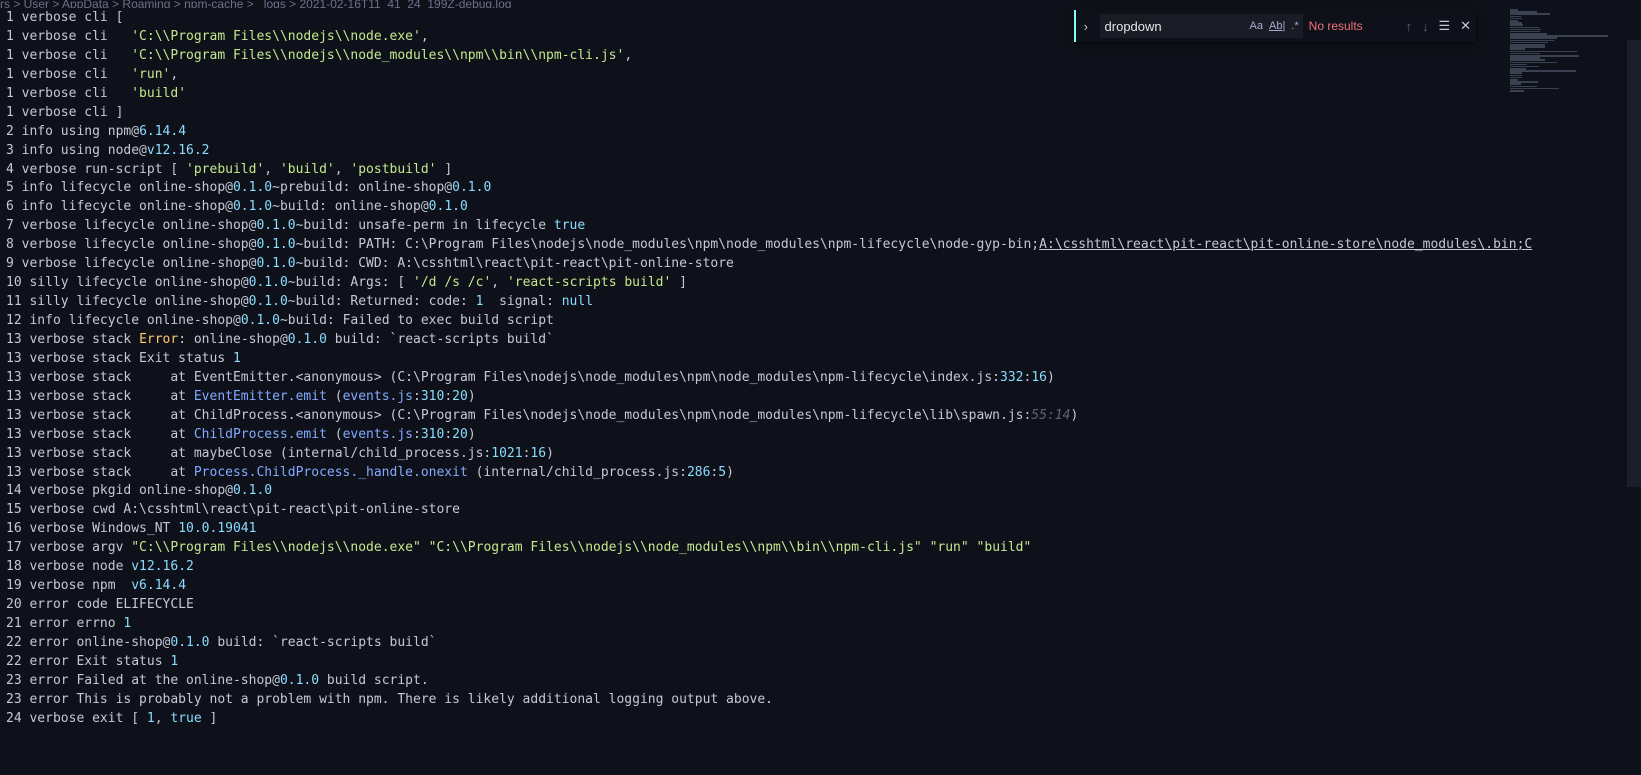 This screenshot has width=1641, height=775. I want to click on log-token: 7 verbose lifecycle online-shop@, so click(131, 226).